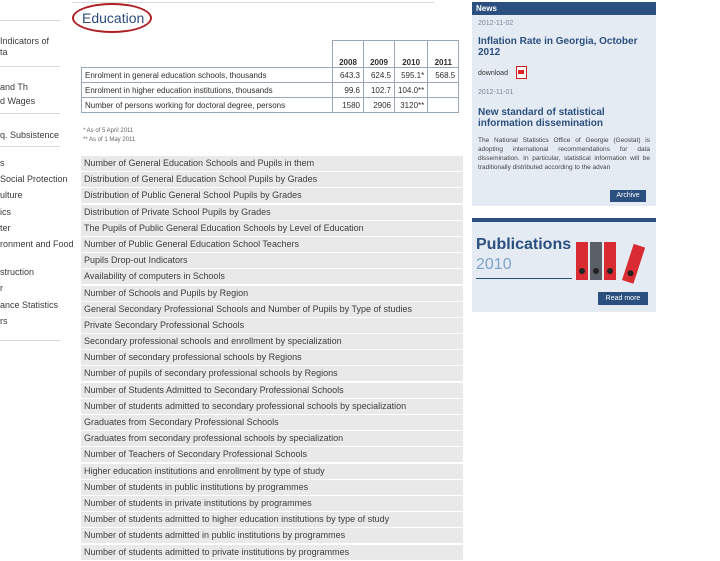  What do you see at coordinates (29, 305) in the screenshot?
I see `sidebar-item: ance Statistics` at bounding box center [29, 305].